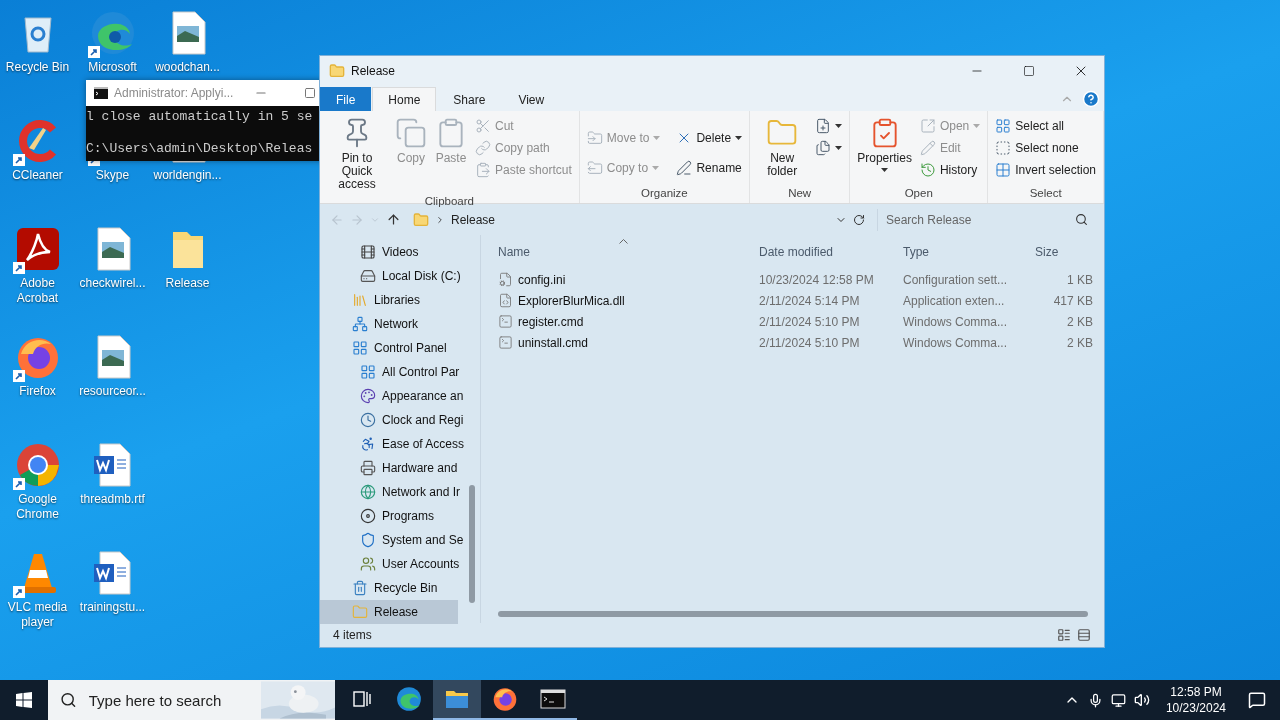  What do you see at coordinates (392, 420) in the screenshot?
I see `nav-item: Clock and Regi` at bounding box center [392, 420].